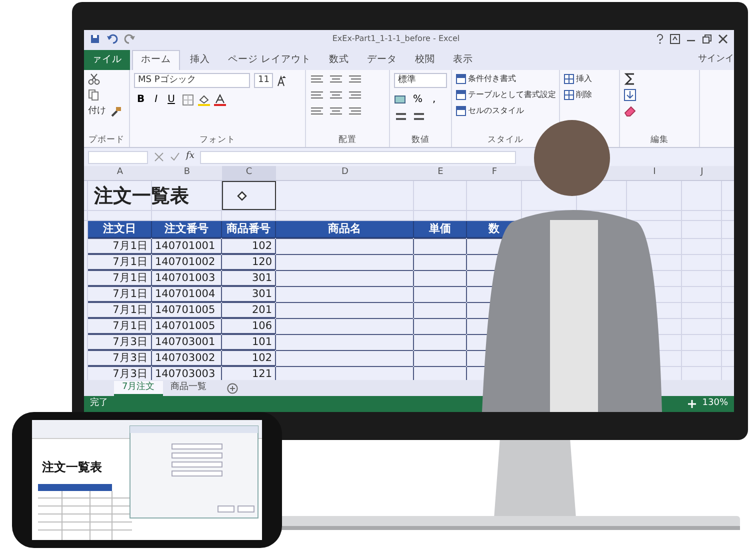 Image resolution: width=750 pixels, height=555 pixels. I want to click on cursor-icon, so click(242, 195).